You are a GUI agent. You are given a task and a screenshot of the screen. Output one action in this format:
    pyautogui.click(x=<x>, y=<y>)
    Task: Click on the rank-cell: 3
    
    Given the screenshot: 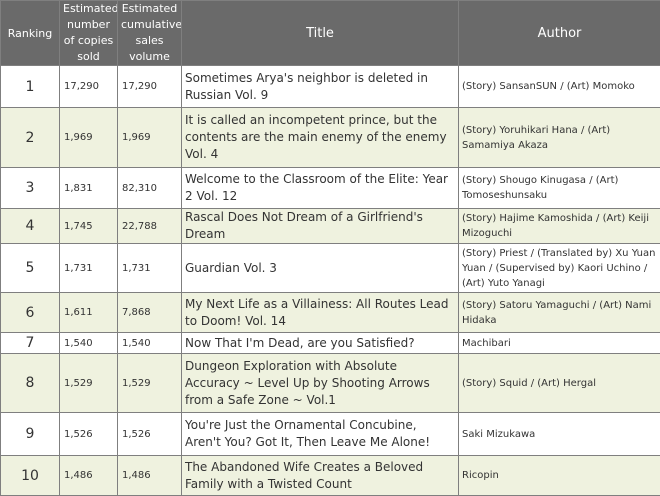 What is the action you would take?
    pyautogui.click(x=30, y=188)
    